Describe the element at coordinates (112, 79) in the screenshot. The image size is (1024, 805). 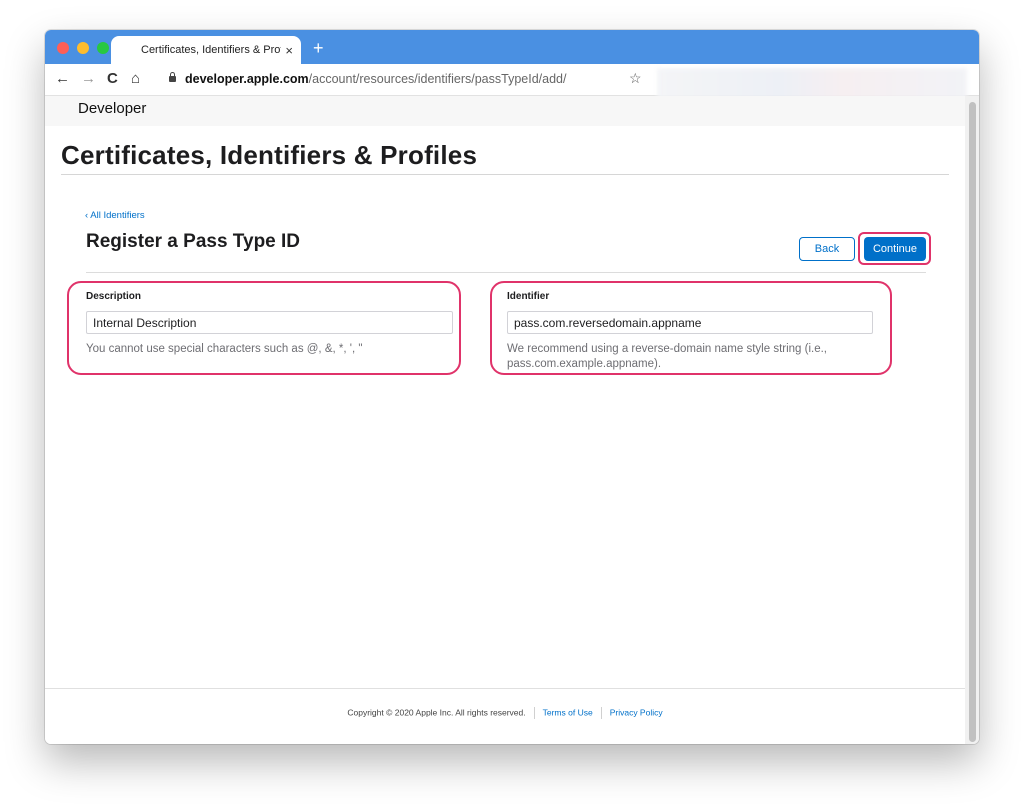
I see `reload-icon: C` at that location.